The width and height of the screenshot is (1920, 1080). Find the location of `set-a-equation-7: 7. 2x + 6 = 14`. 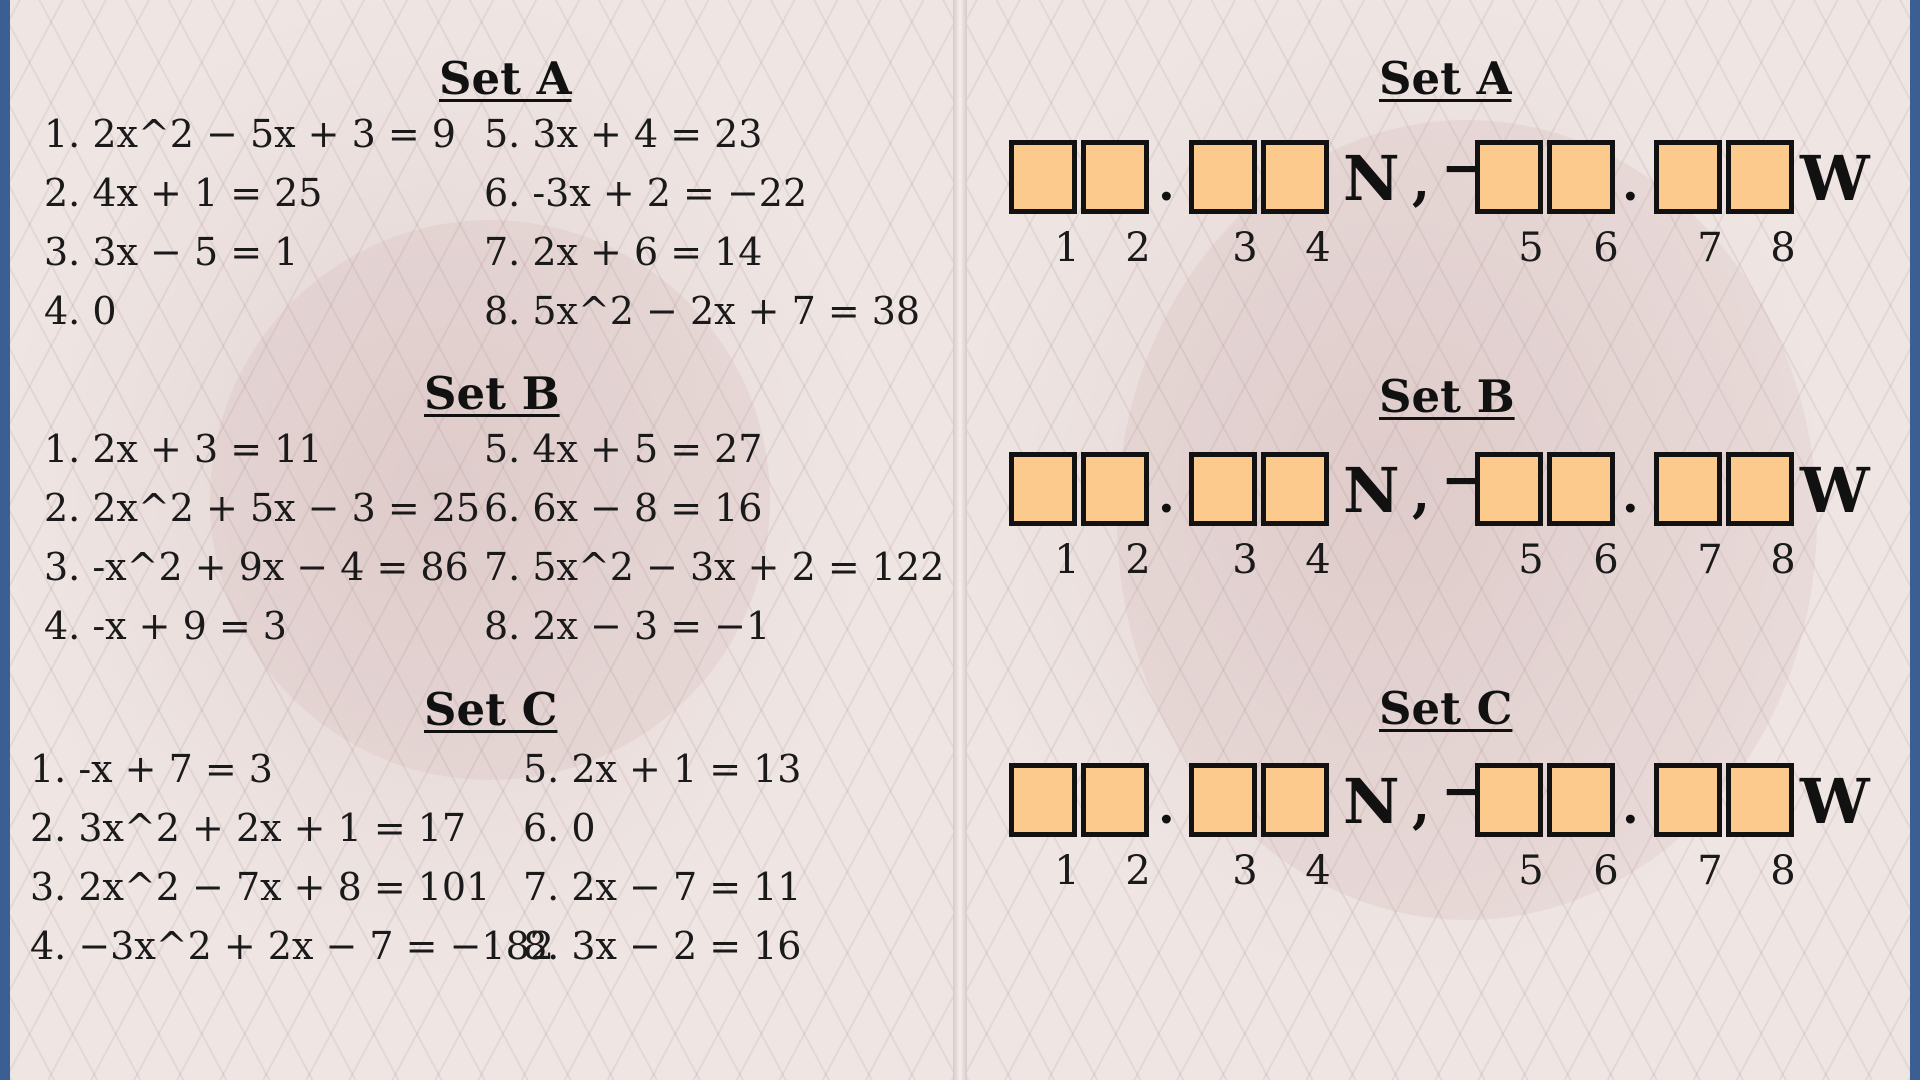

set-a-equation-7: 7. 2x + 6 = 14 is located at coordinates (623, 252).